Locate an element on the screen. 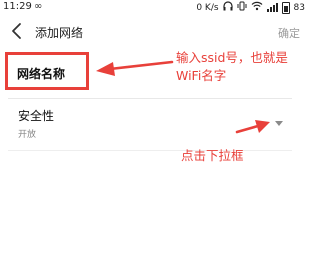  back-arrow-icon is located at coordinates (17, 31).